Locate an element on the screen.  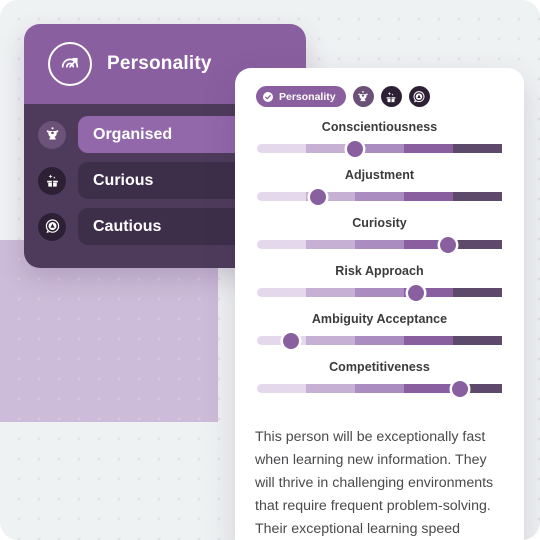
sidebar-item-label: Cautious is located at coordinates (127, 226).